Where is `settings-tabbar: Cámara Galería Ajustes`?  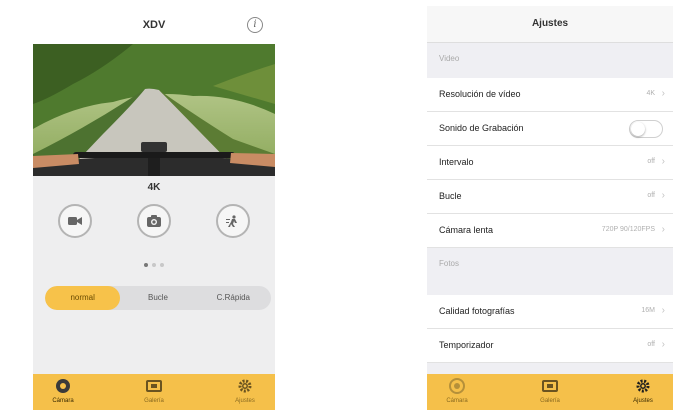
settings-tabbar: Cámara Galería Ajustes is located at coordinates (550, 392).